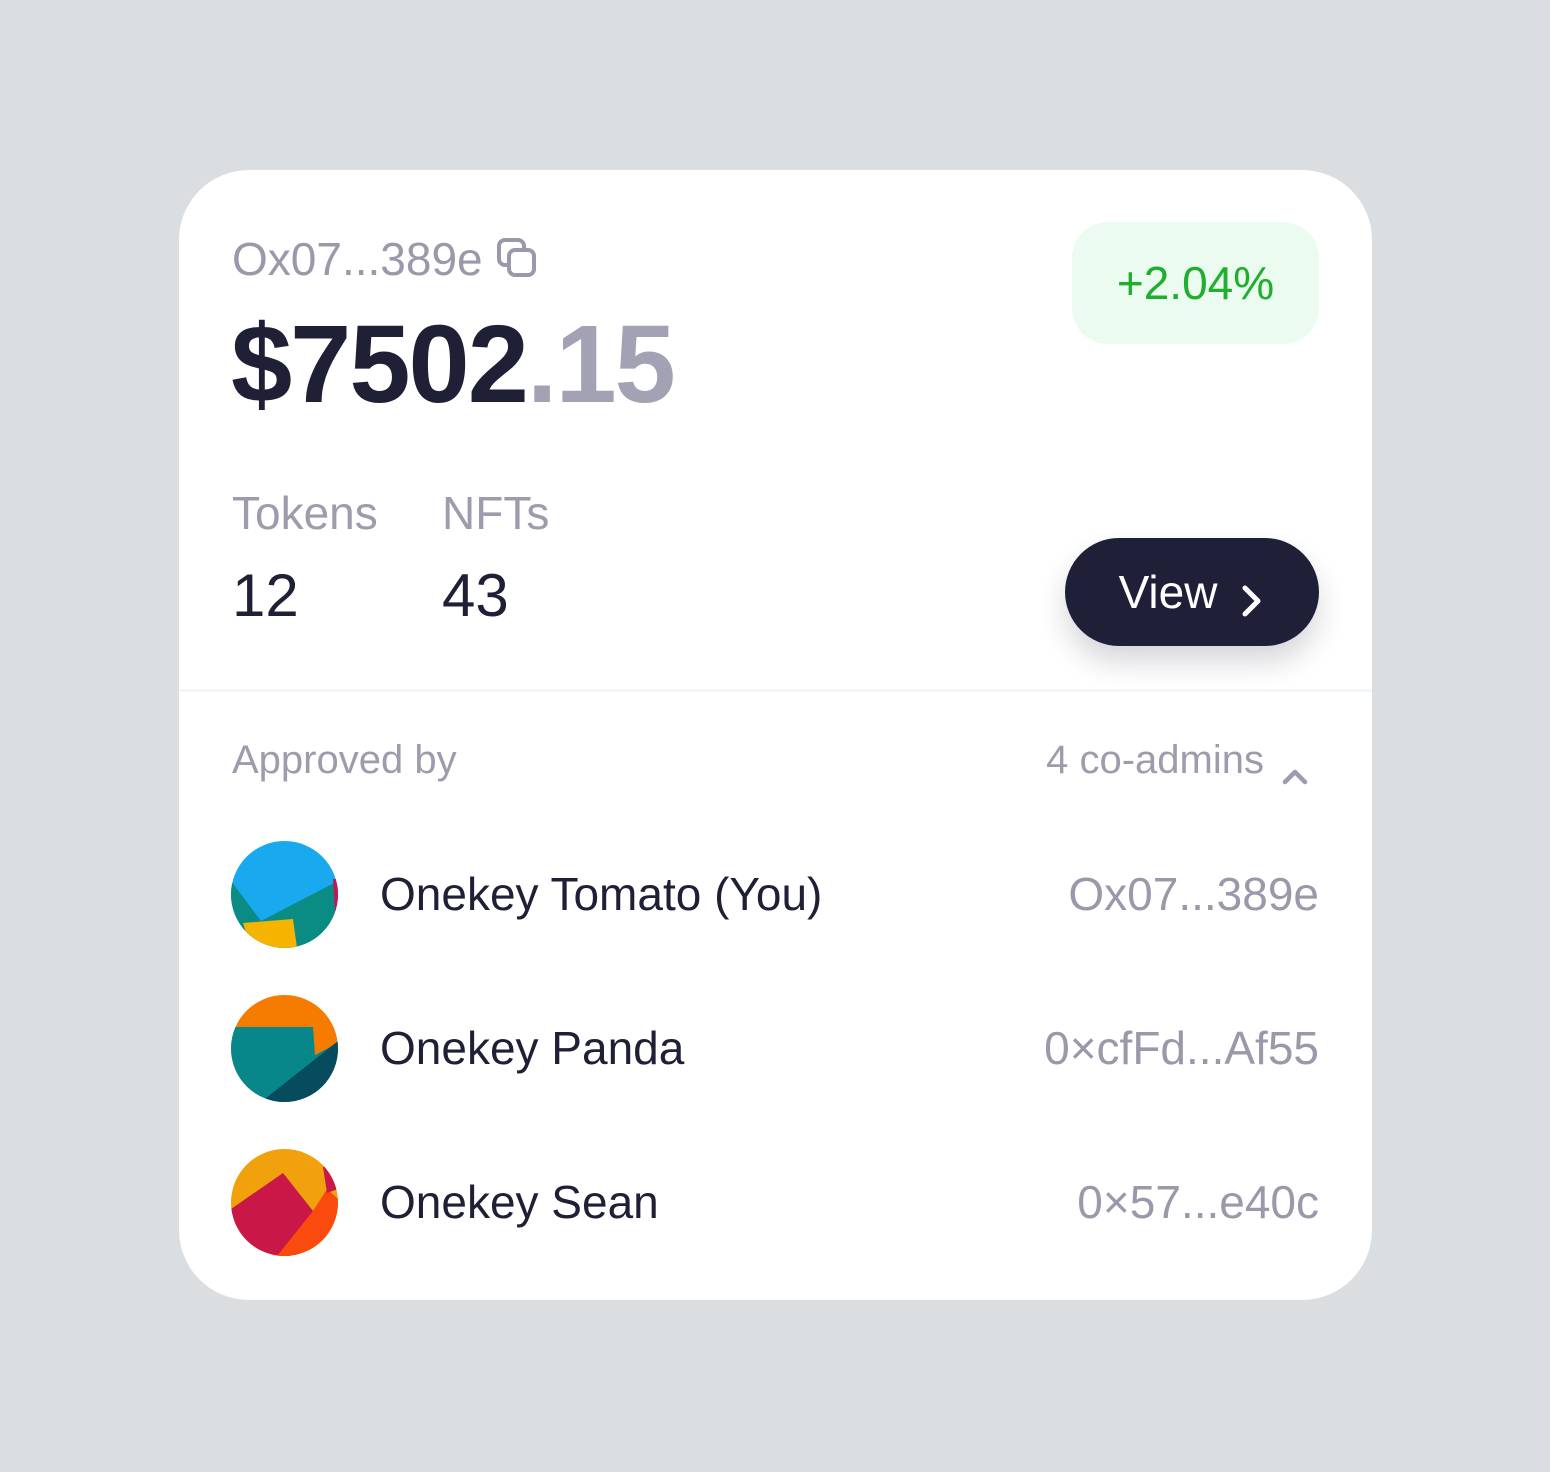 Image resolution: width=1550 pixels, height=1472 pixels. Describe the element at coordinates (775, 690) in the screenshot. I see `section-divider` at that location.